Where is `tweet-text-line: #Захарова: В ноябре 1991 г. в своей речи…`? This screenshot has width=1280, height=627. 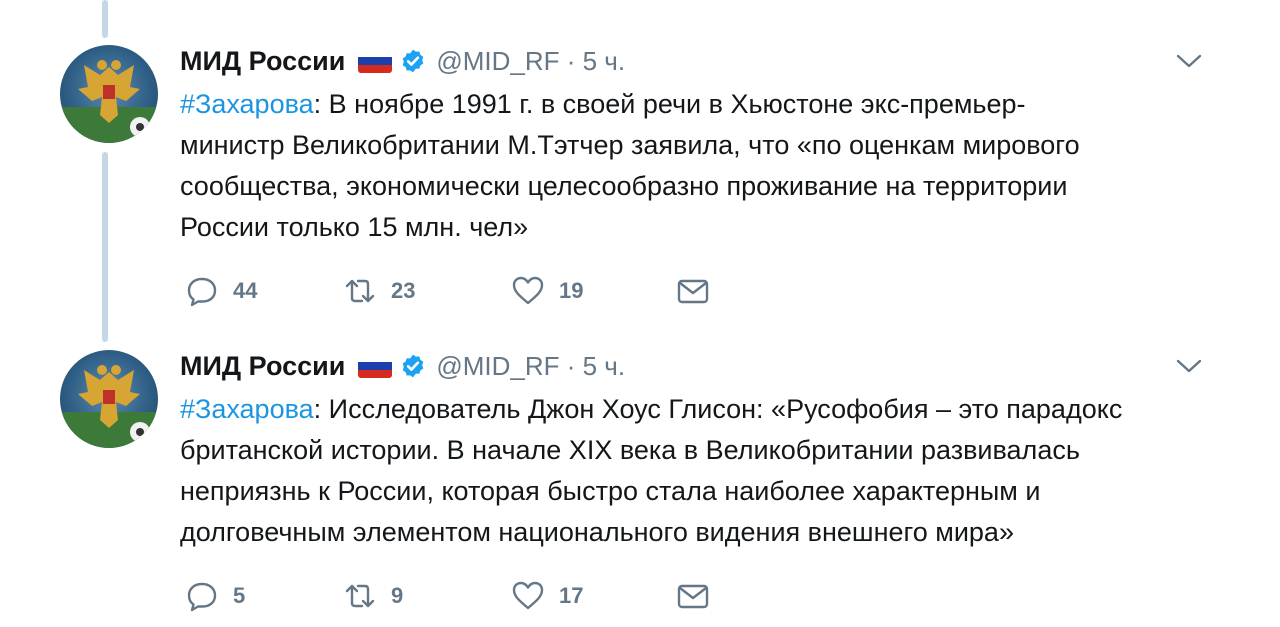 tweet-text-line: #Захарова: В ноябре 1991 г. в своей речи… is located at coordinates (603, 104).